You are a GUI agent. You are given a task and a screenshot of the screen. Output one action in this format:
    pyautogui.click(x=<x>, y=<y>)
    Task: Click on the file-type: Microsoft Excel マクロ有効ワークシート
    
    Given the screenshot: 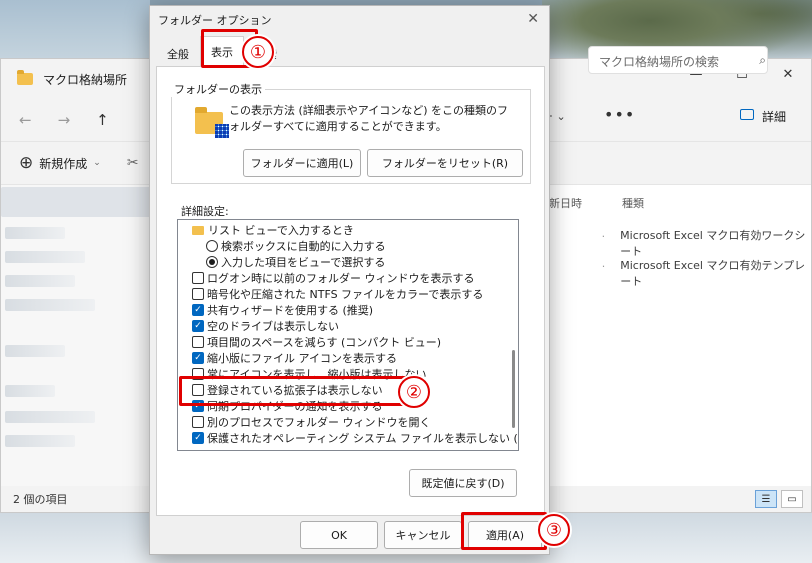 What is the action you would take?
    pyautogui.click(x=713, y=243)
    